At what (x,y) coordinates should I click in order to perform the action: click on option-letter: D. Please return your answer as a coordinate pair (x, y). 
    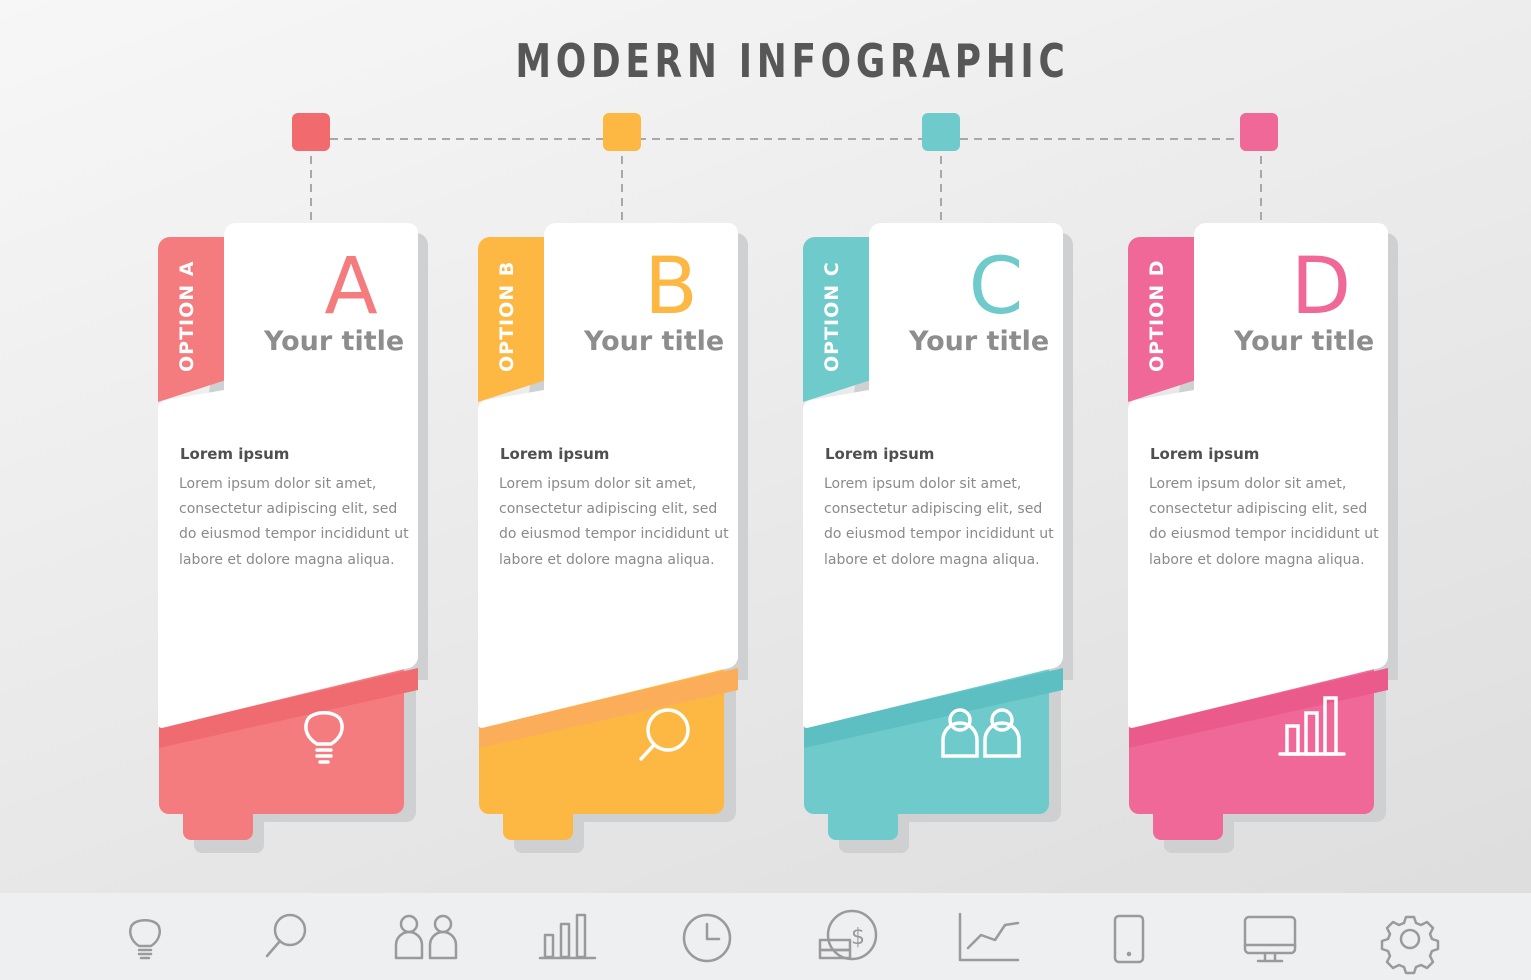
    Looking at the image, I should click on (1321, 287).